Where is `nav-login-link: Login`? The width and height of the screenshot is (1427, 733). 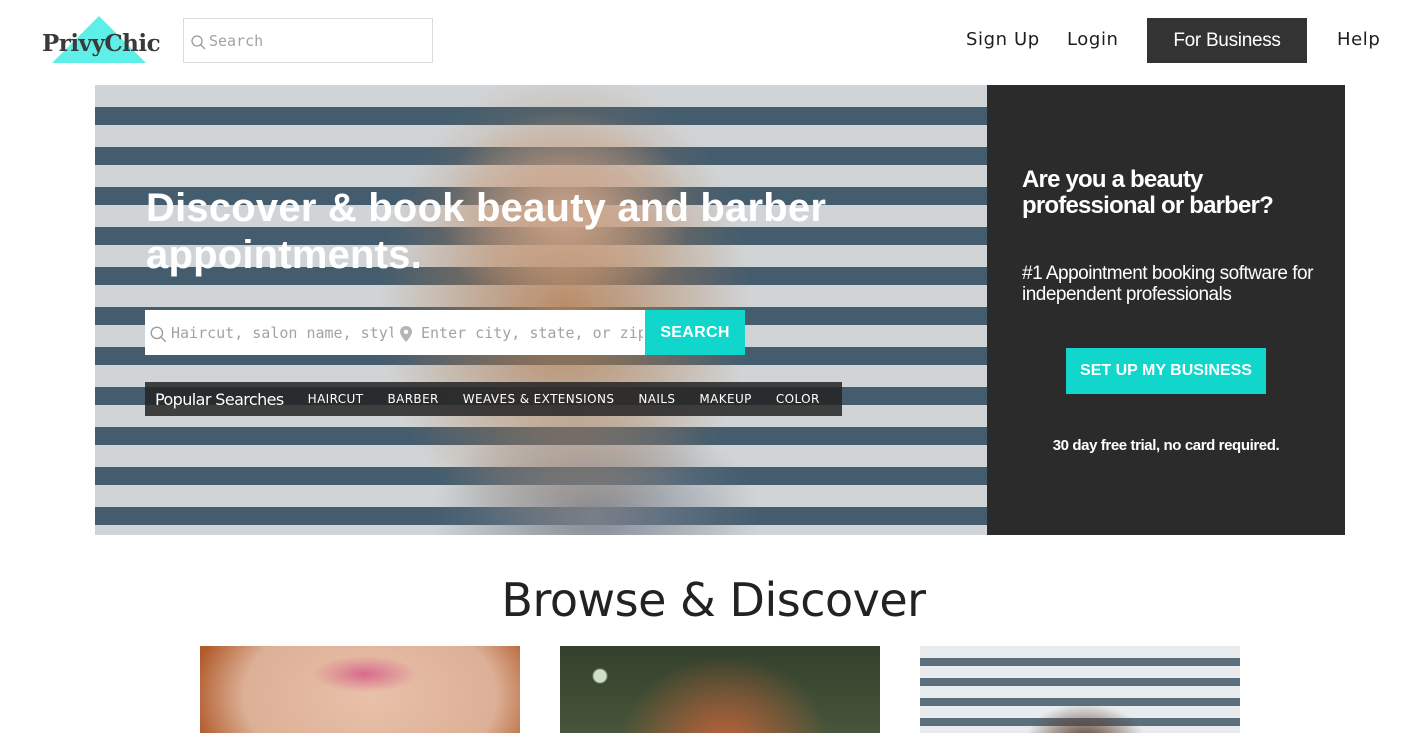
nav-login-link: Login is located at coordinates (1093, 39).